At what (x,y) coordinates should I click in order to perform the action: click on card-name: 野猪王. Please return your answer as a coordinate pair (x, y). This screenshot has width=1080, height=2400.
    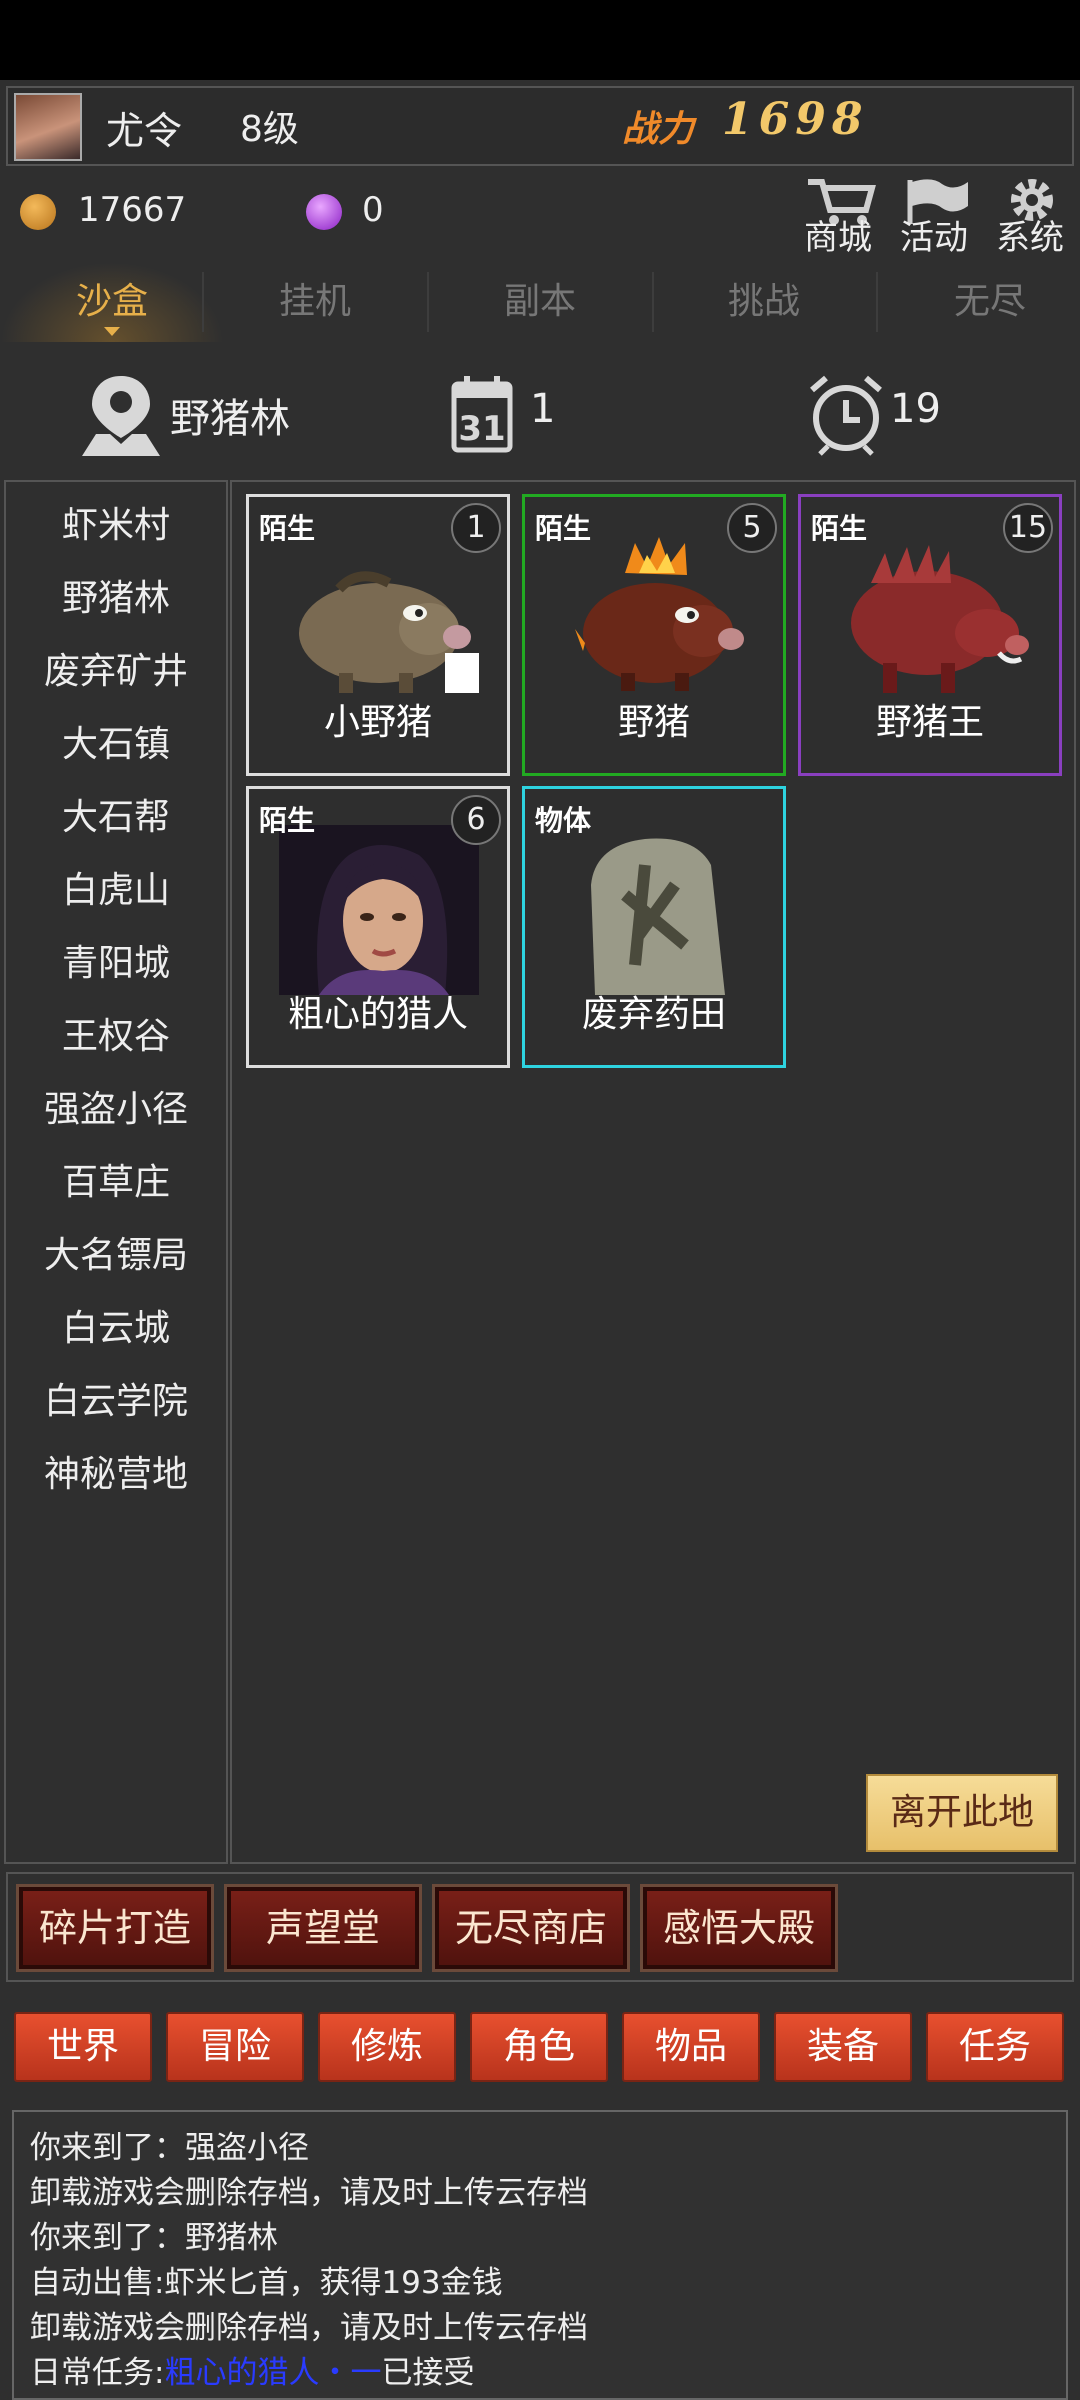
    Looking at the image, I should click on (929, 722).